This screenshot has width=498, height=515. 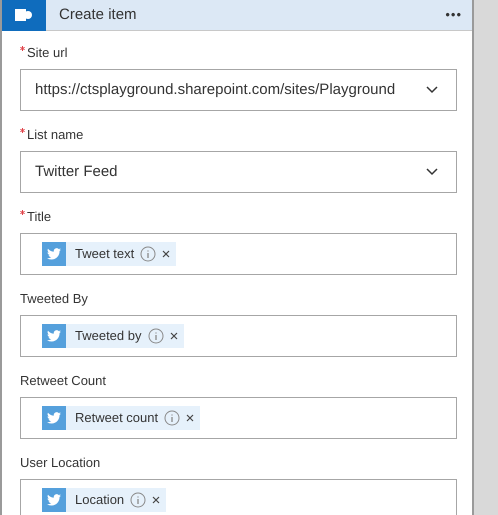 What do you see at coordinates (54, 299) in the screenshot?
I see `field-label: Tweeted By` at bounding box center [54, 299].